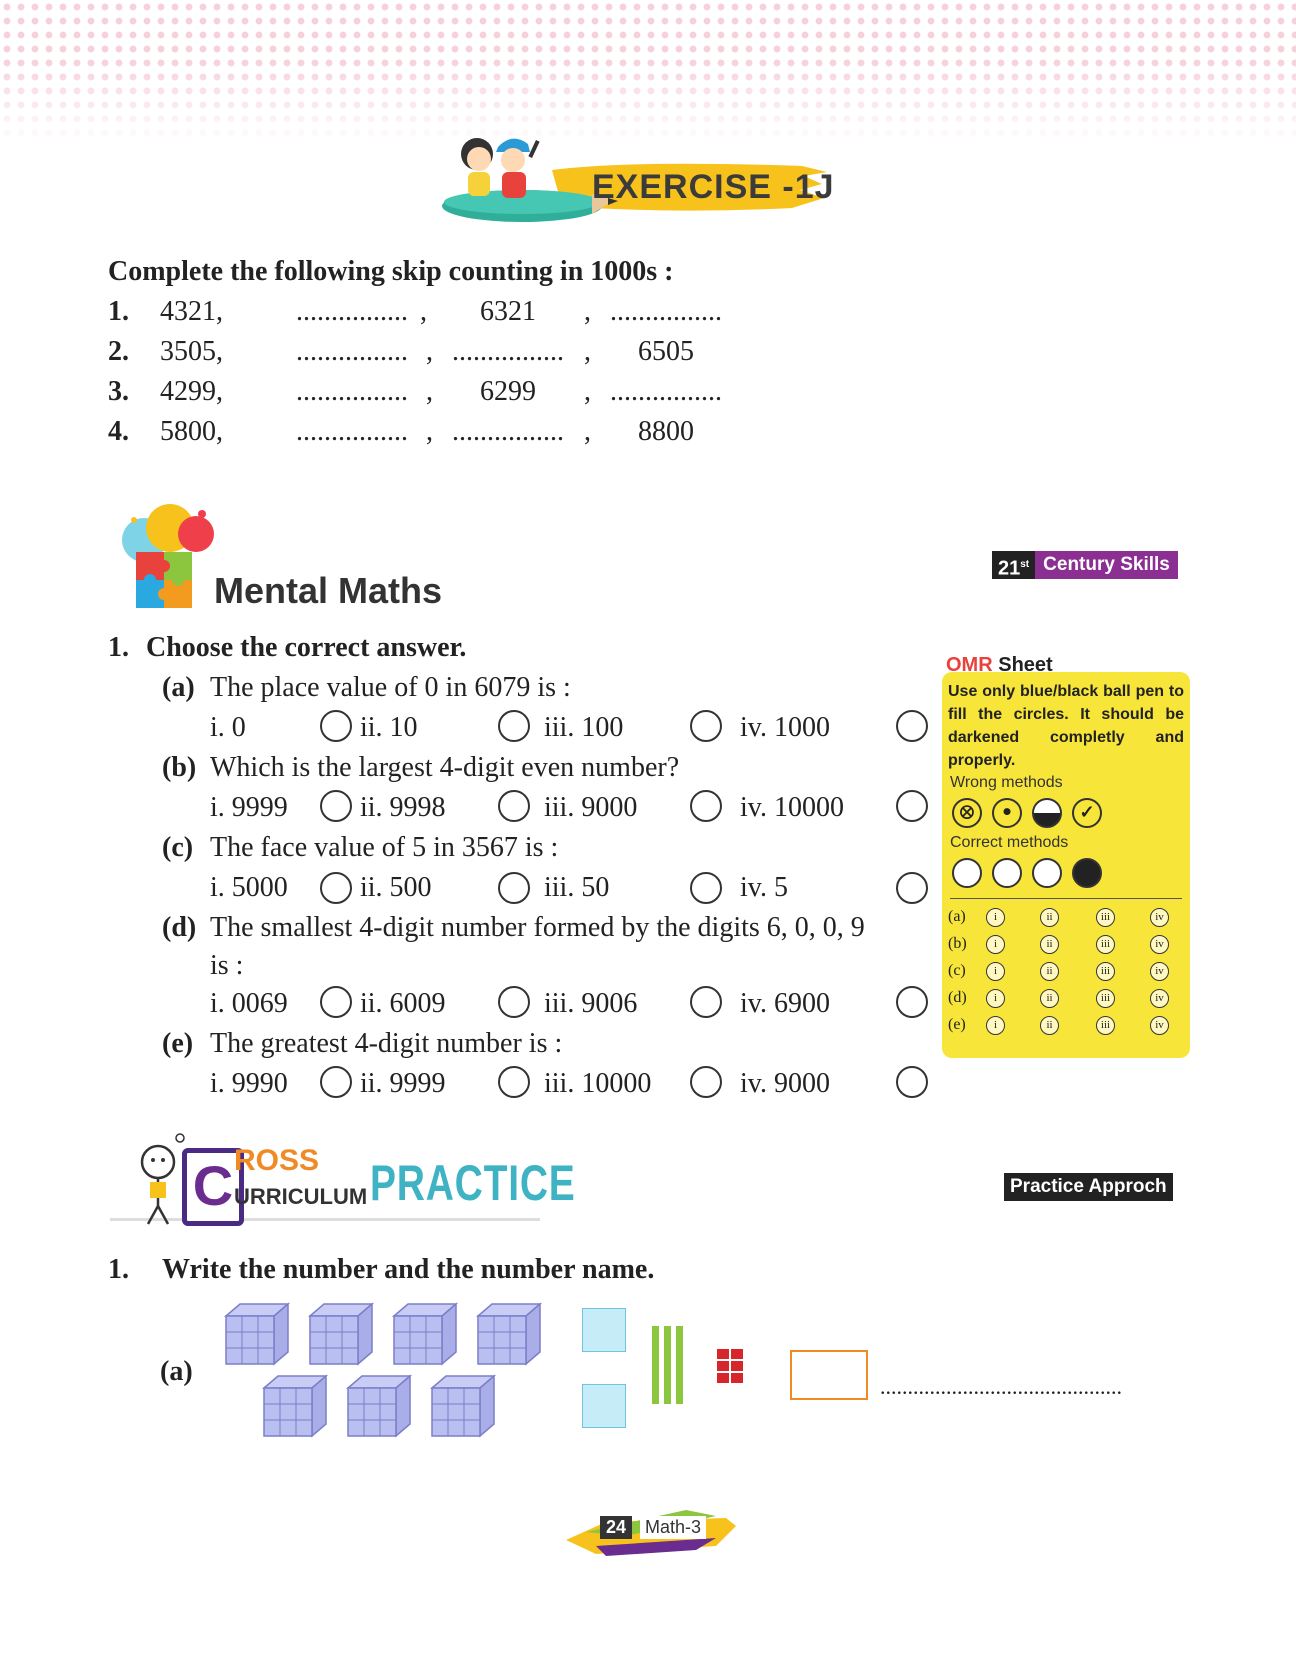 Image resolution: width=1296 pixels, height=1656 pixels. Describe the element at coordinates (249, 807) in the screenshot. I see `option-i: i. 9999` at that location.